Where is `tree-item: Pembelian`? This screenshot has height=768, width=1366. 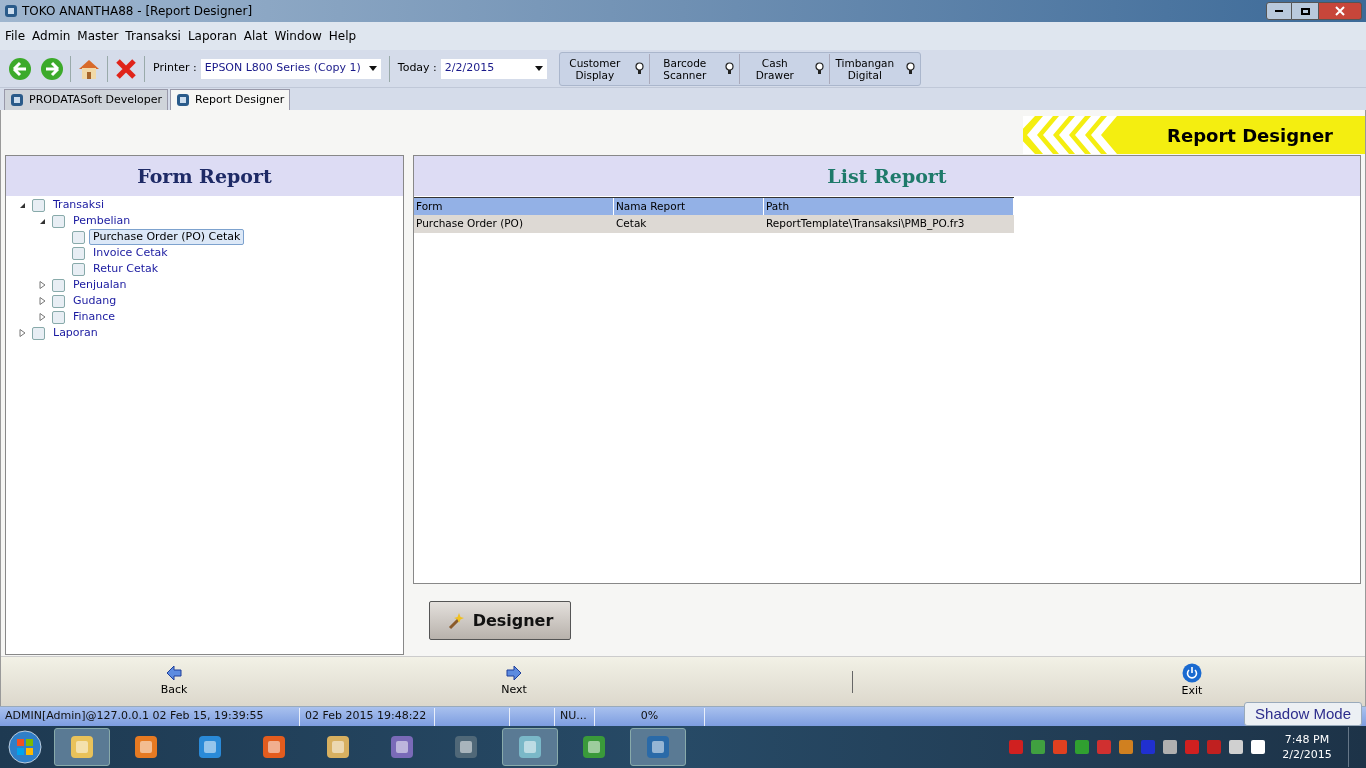
tree-item: Pembelian is located at coordinates (102, 221).